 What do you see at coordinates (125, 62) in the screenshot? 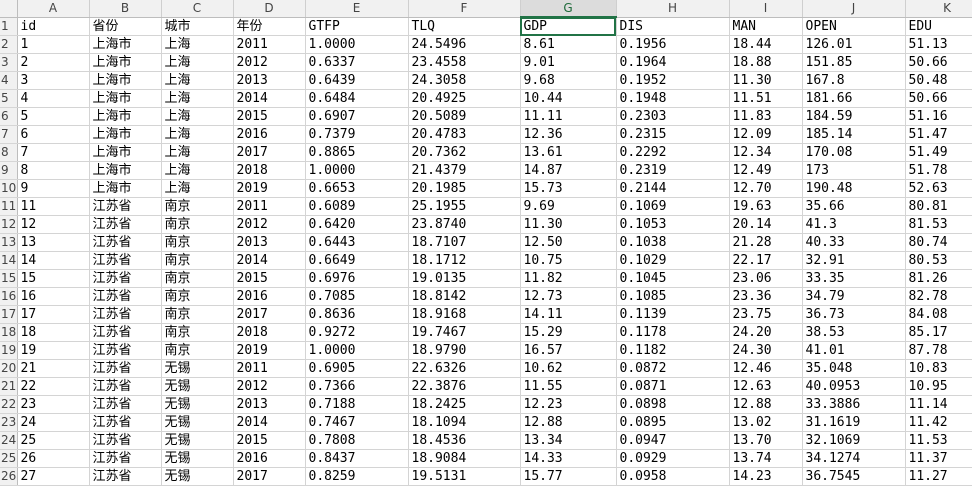
I see `cell-b3: 上海市` at bounding box center [125, 62].